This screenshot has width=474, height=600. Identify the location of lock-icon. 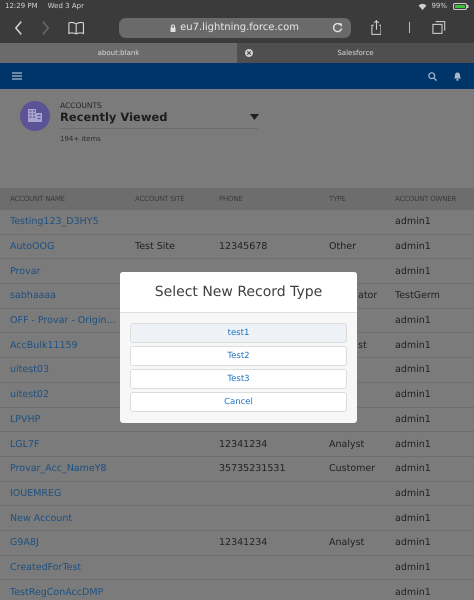
(173, 28).